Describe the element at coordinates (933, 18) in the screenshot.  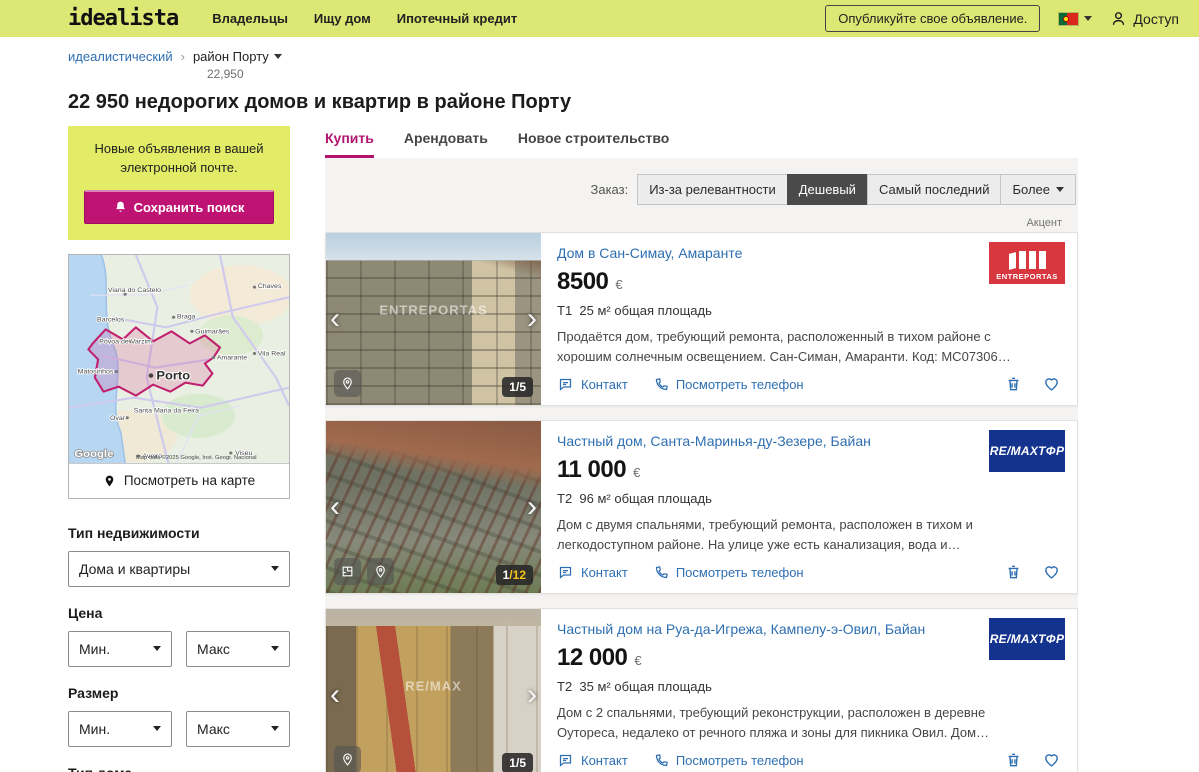
I see `publish-ad-button: Опубликуйте свое объявление.` at that location.